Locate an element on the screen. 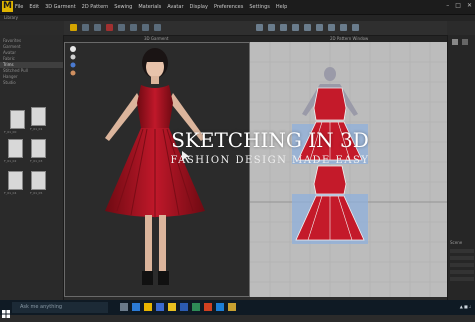 The image size is (475, 322). move-tool-icon is located at coordinates (85, 27).